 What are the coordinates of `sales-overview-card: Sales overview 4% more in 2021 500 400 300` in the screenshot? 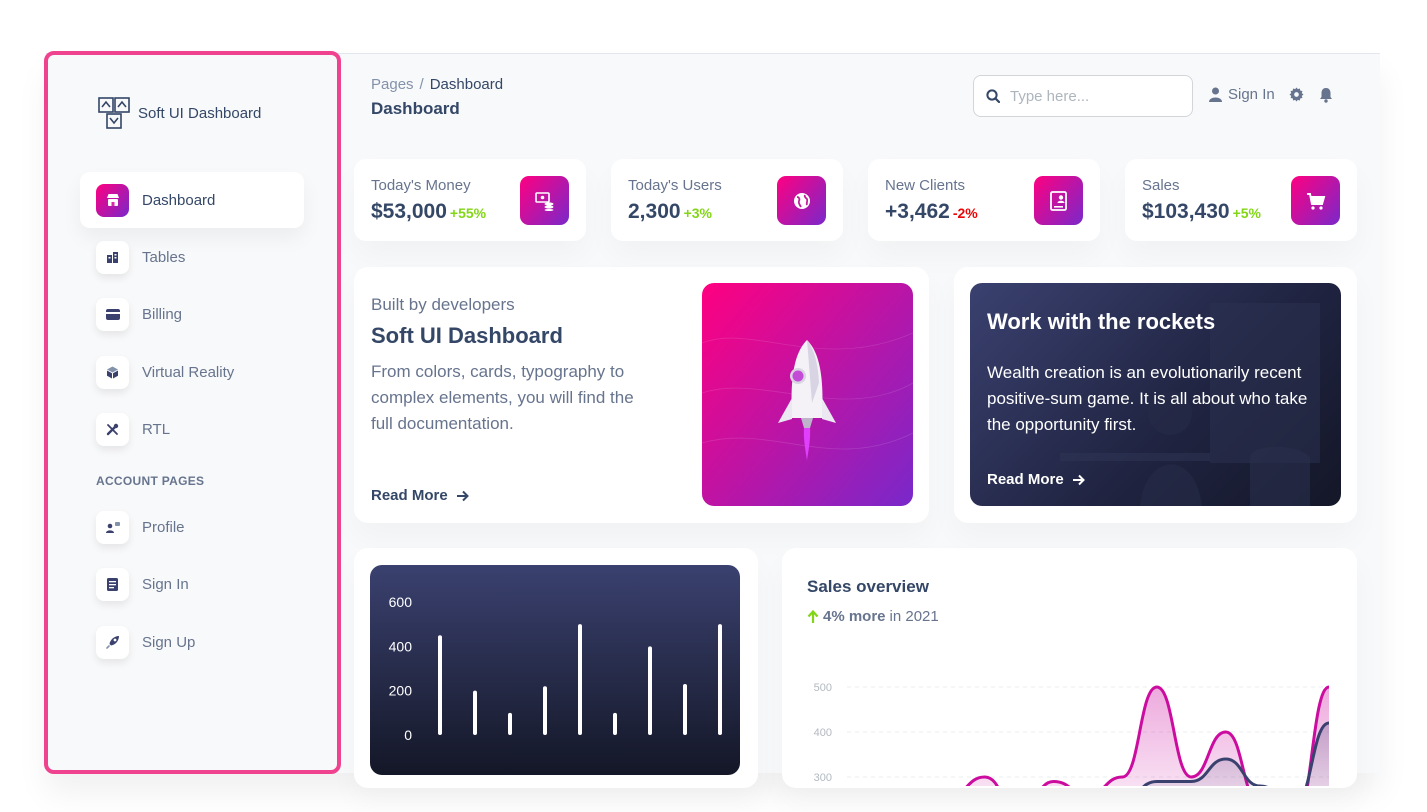 It's located at (1069, 668).